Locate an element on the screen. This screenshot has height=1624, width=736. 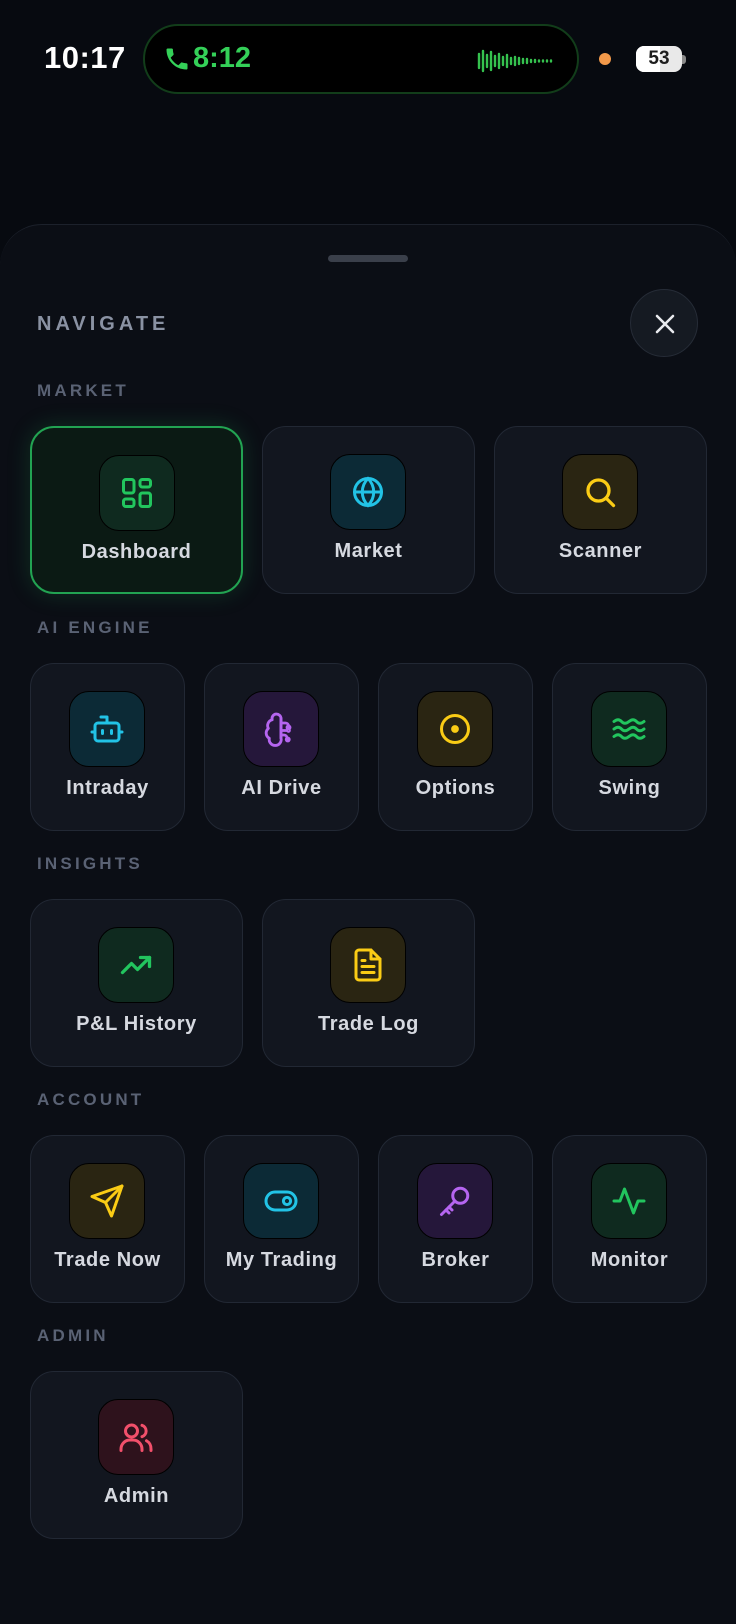
battery-percent: 53 is located at coordinates (659, 58).